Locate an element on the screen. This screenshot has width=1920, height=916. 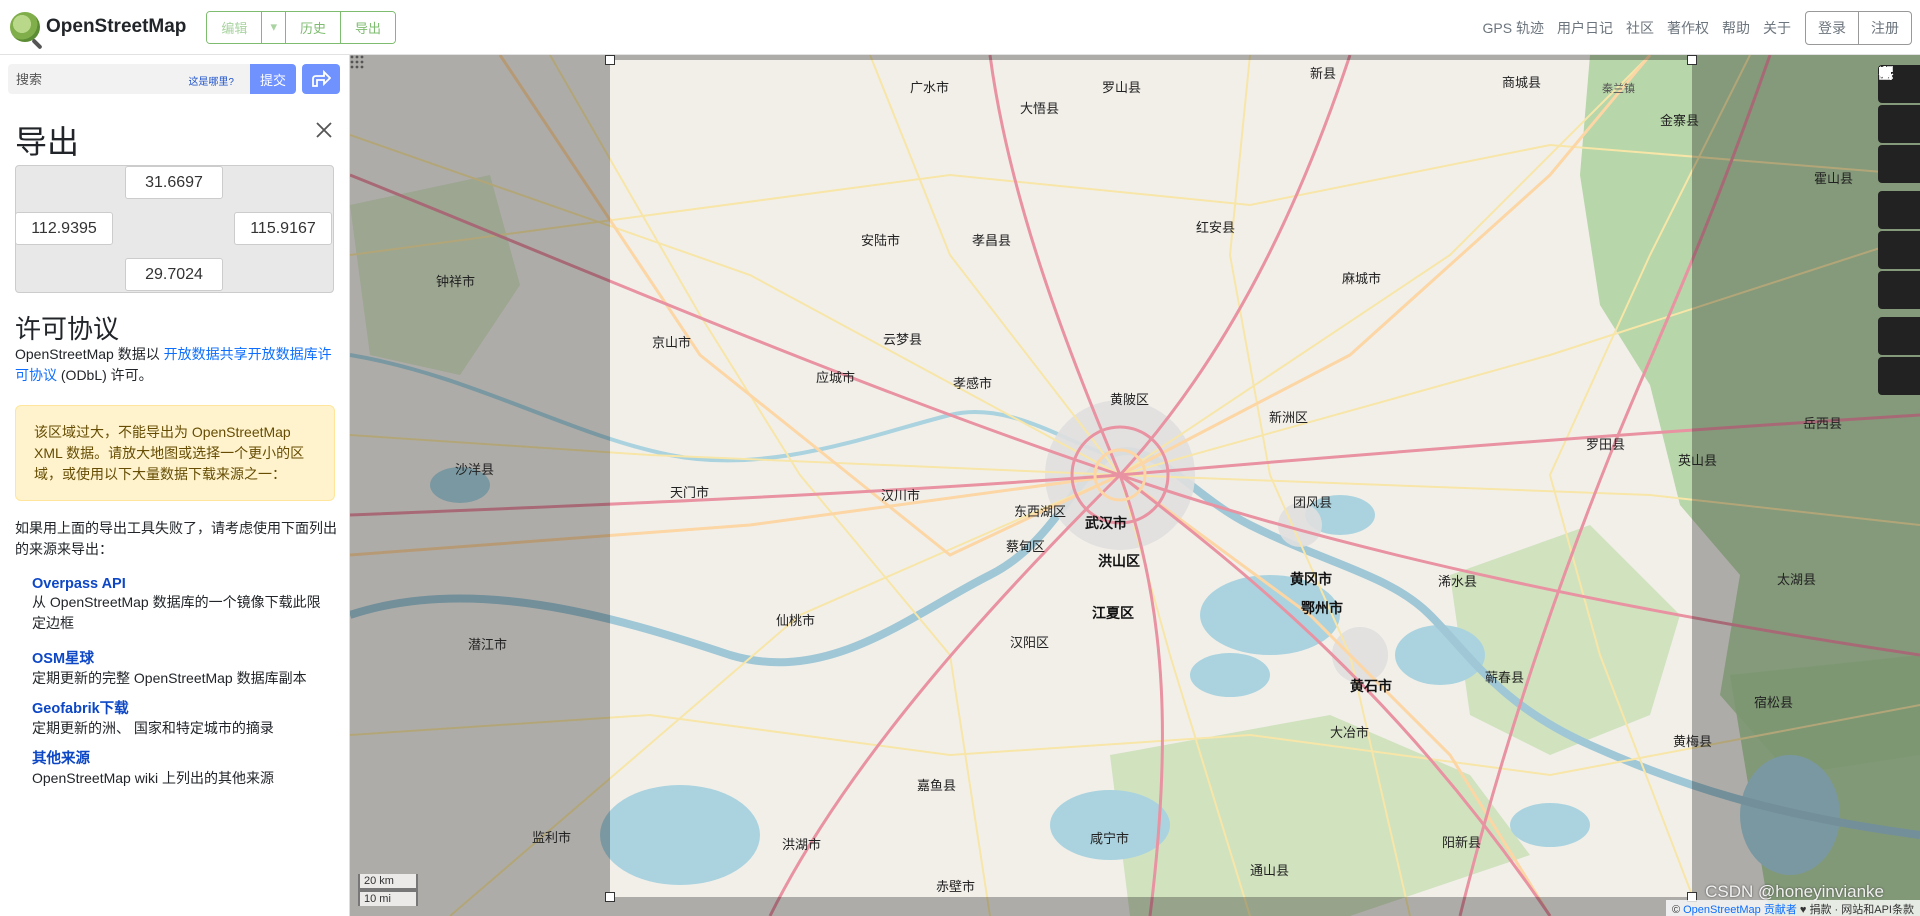
label-taihu: 太湖县 is located at coordinates (1797, 579).